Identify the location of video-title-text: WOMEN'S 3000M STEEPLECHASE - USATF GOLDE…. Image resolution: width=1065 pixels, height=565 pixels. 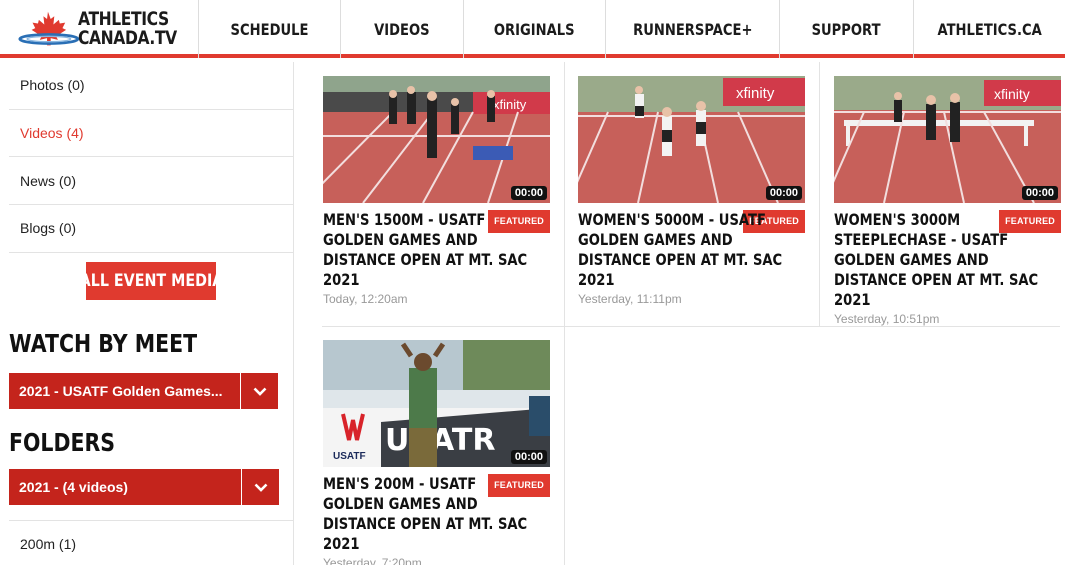
(936, 259).